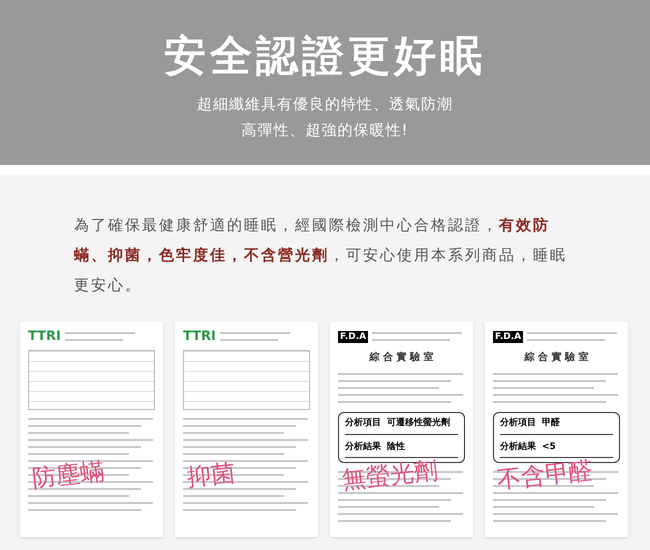  Describe the element at coordinates (325, 104) in the screenshot. I see `subtitle-line: 超細纖維具有優良的特性、透氣防潮` at that location.